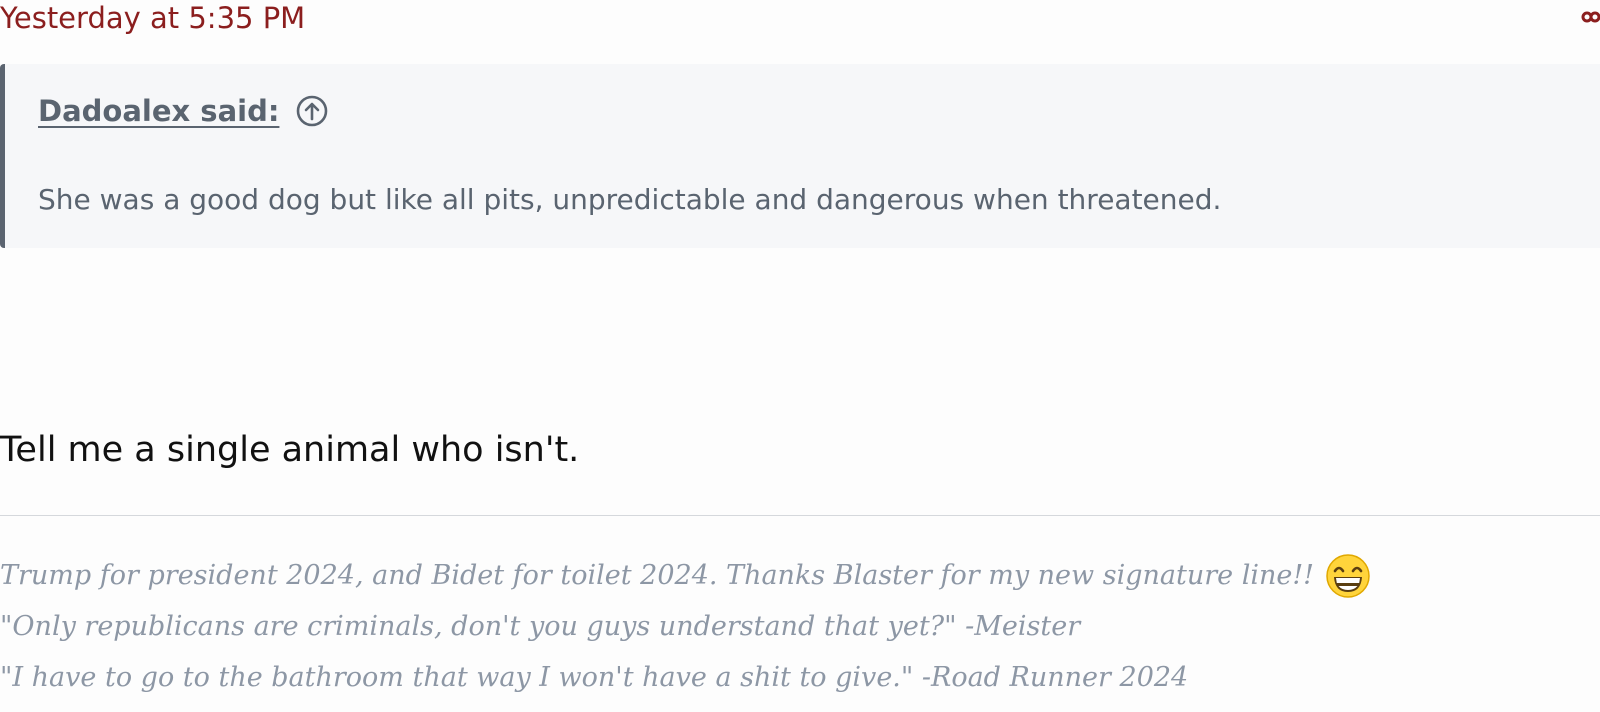 The width and height of the screenshot is (1600, 712). I want to click on arrow-up-circle-icon, so click(312, 111).